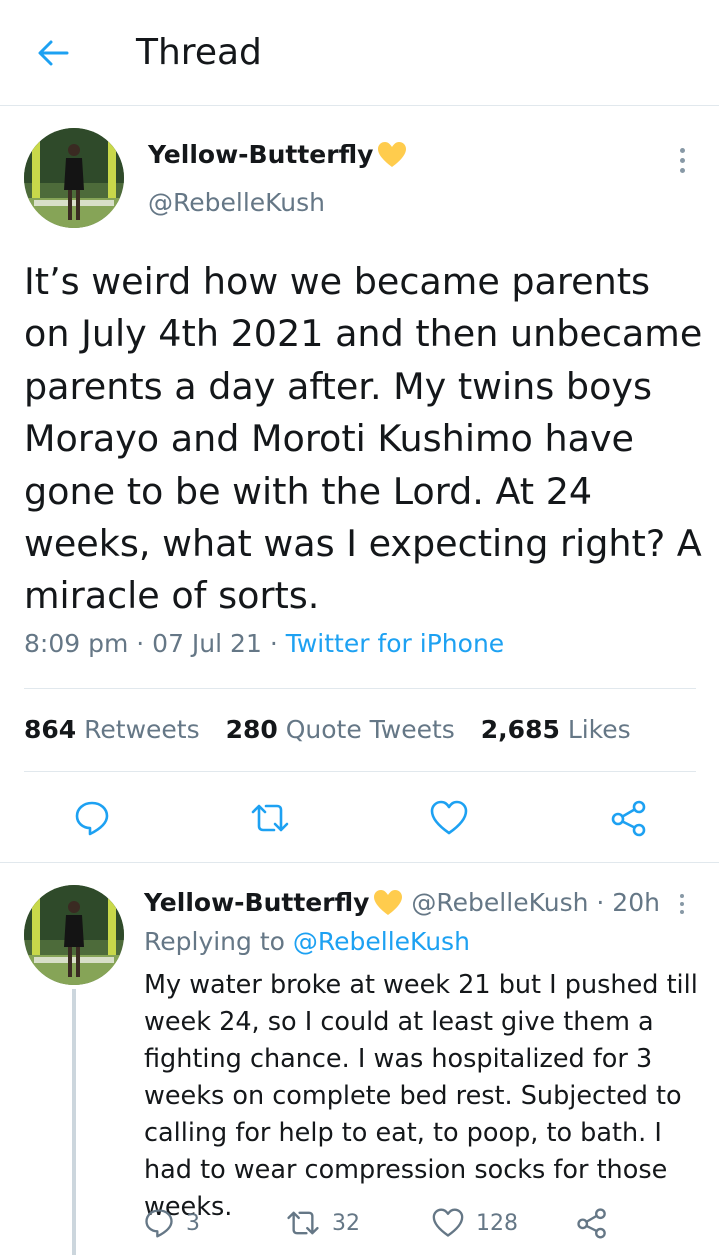 This screenshot has height=1255, width=719. I want to click on author-handle: @RebelleKush, so click(236, 202).